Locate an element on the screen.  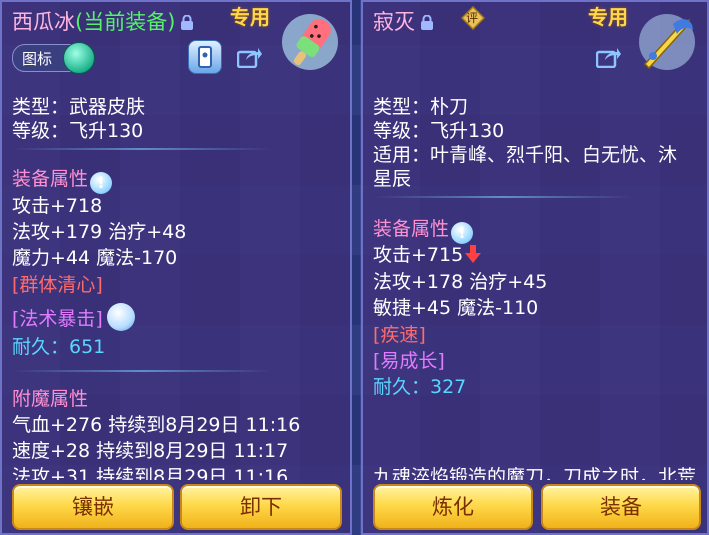
item-name: 寂灭 is located at coordinates (394, 22).